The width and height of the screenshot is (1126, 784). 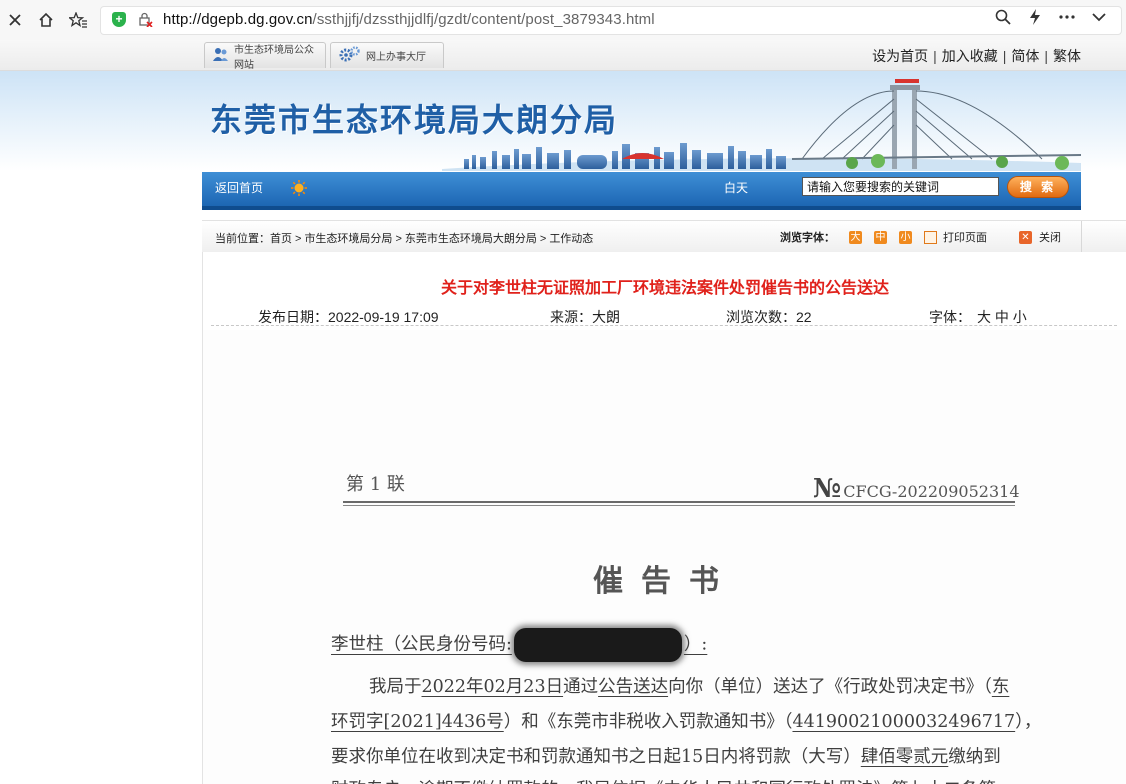 I want to click on breadcrumb: 当前位置：首页 > 市生态环境局分局 > 东莞市生态环境局大朗分局 > 工作动态, so click(x=404, y=238).